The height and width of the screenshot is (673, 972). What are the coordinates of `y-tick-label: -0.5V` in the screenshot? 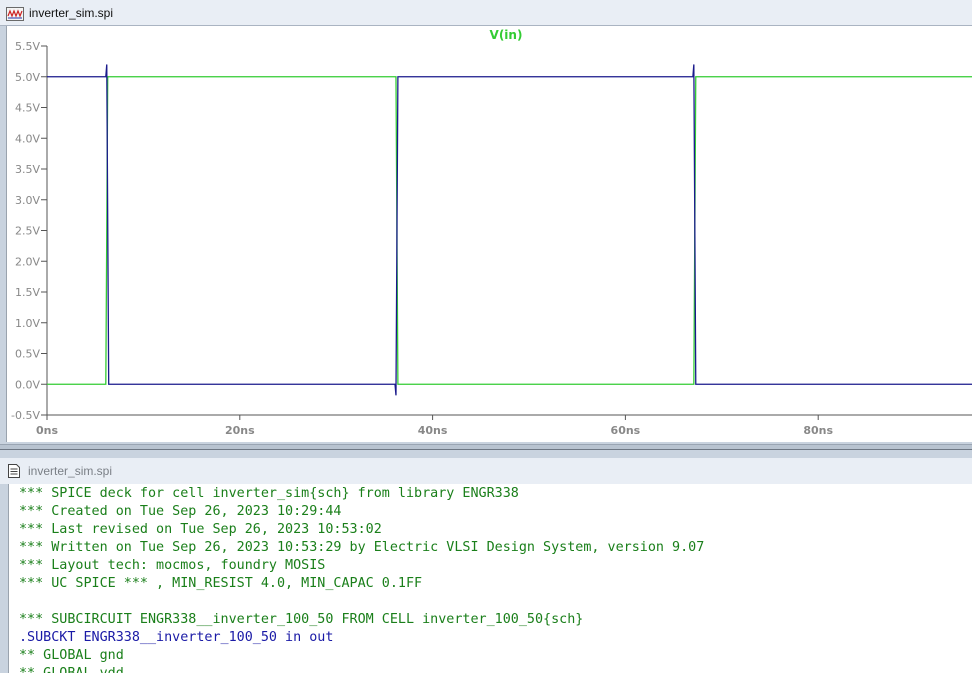 It's located at (25, 415).